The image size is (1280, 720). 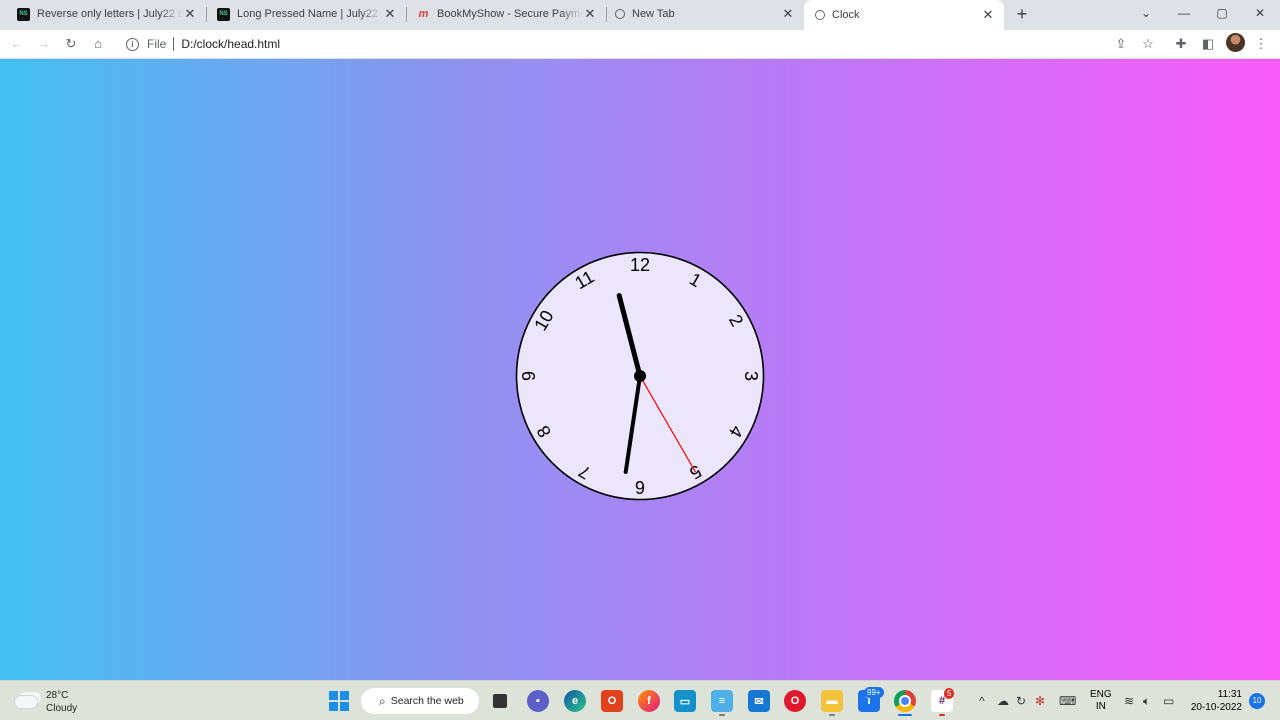 What do you see at coordinates (339, 701) in the screenshot?
I see `windows-start-icon` at bounding box center [339, 701].